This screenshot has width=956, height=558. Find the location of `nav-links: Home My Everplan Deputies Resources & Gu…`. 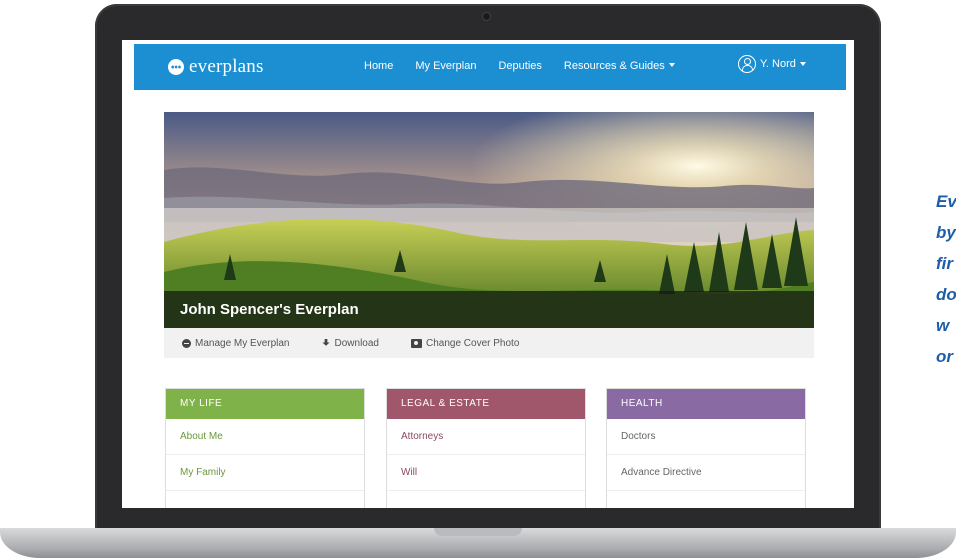

nav-links: Home My Everplan Deputies Resources & Gu… is located at coordinates (530, 66).